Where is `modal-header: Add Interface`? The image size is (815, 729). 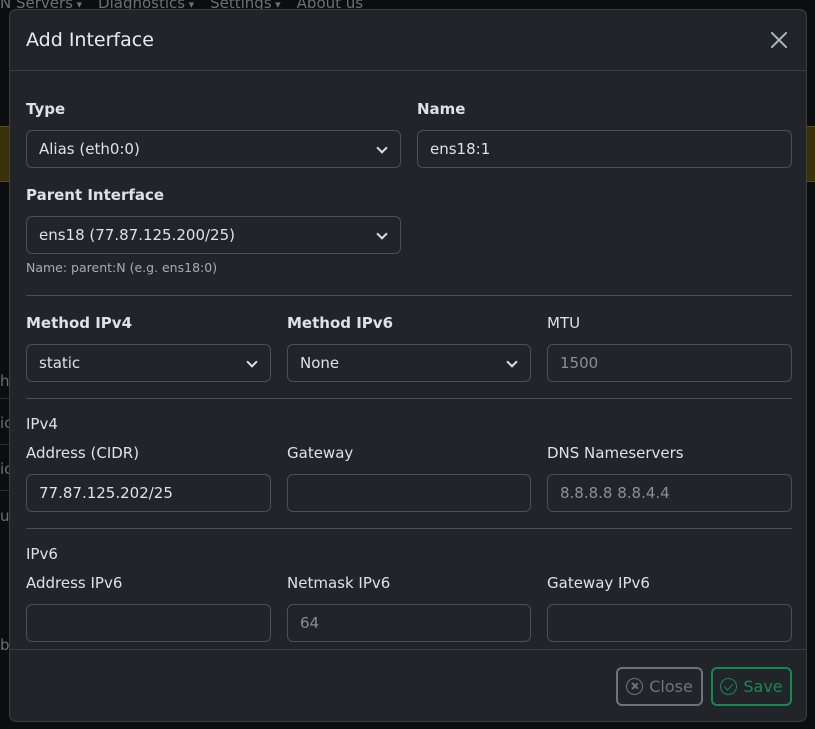 modal-header: Add Interface is located at coordinates (408, 40).